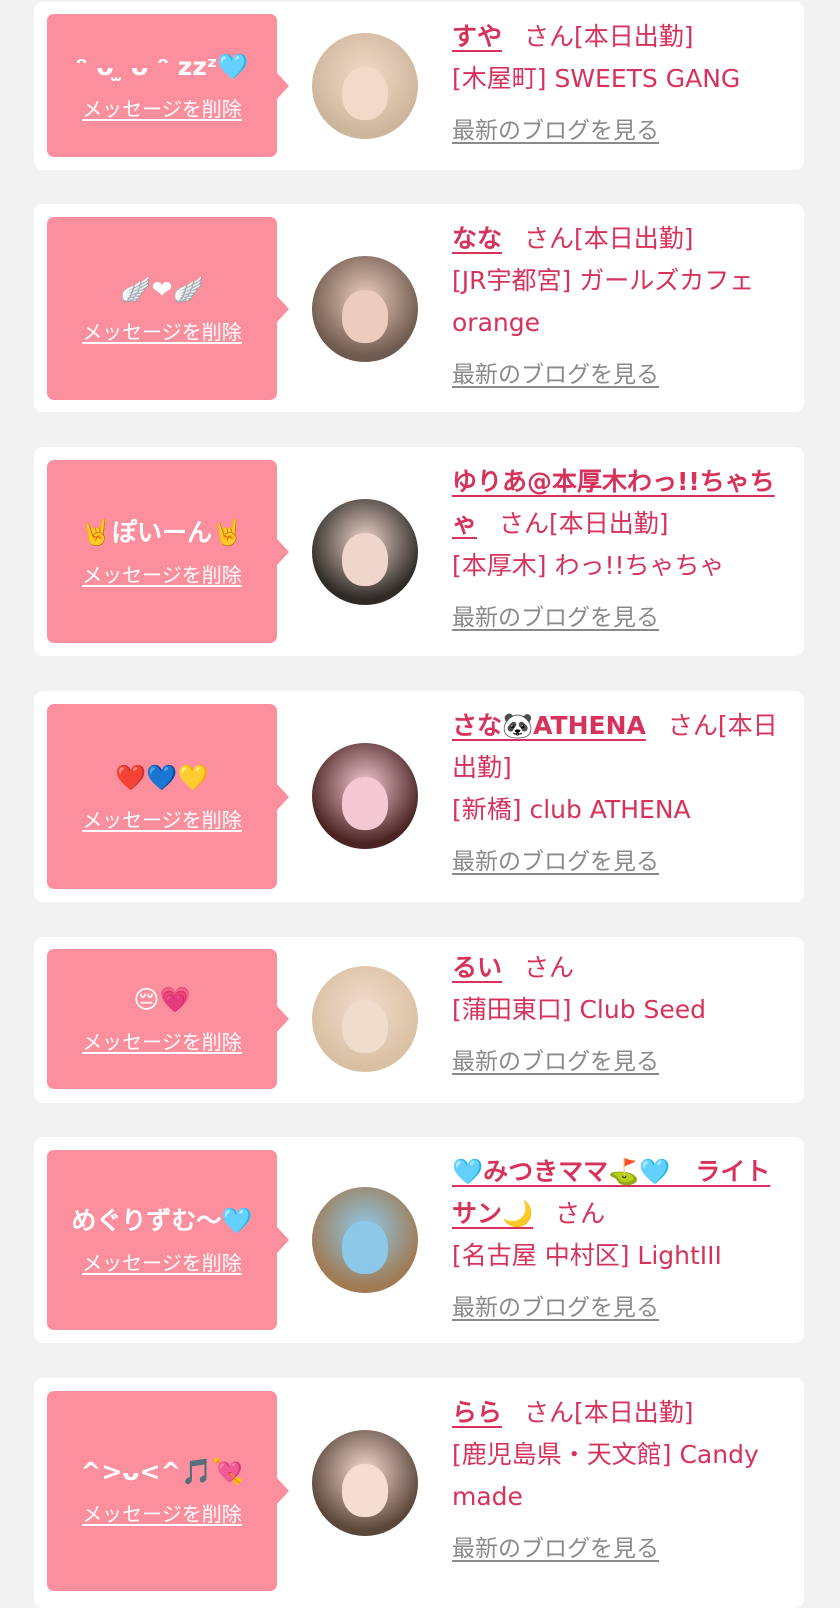  What do you see at coordinates (587, 1255) in the screenshot?
I see `shop-name: [名古屋 中村区] LightIII` at bounding box center [587, 1255].